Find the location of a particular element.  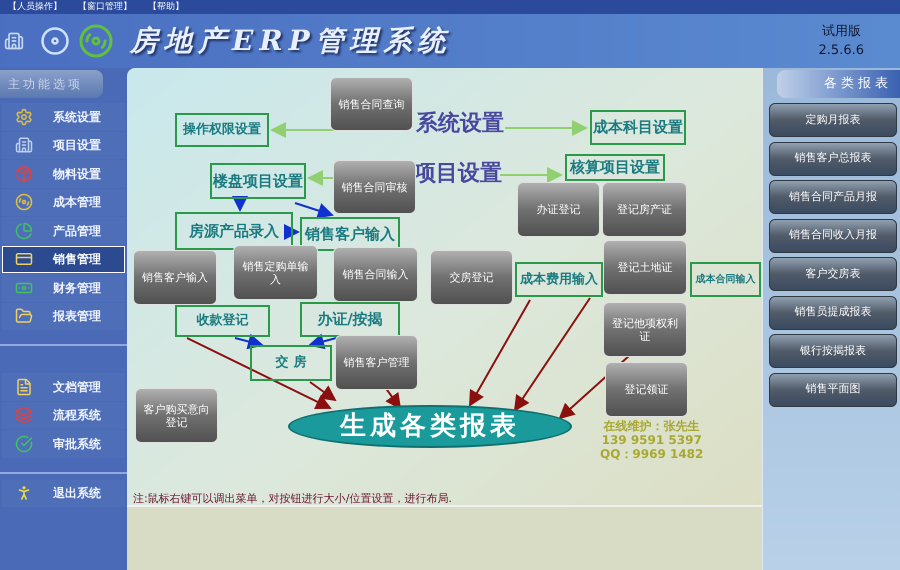

flow-node: 核算项目设置 is located at coordinates (615, 167).